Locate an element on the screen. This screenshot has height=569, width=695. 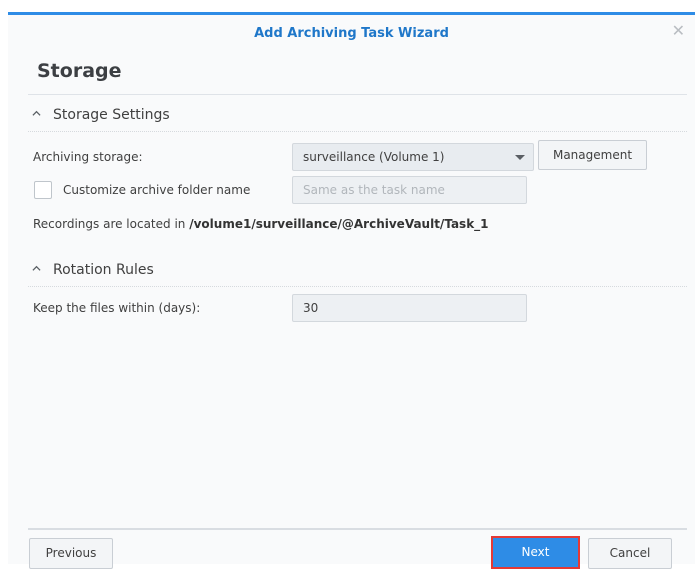
dialog-title: Add Archiving Task Wizard is located at coordinates (351, 33).